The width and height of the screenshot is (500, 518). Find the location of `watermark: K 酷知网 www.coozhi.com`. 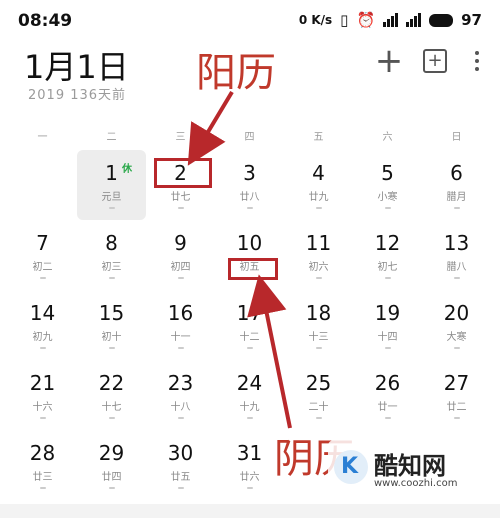

watermark: K 酷知网 www.coozhi.com is located at coordinates (408, 468).